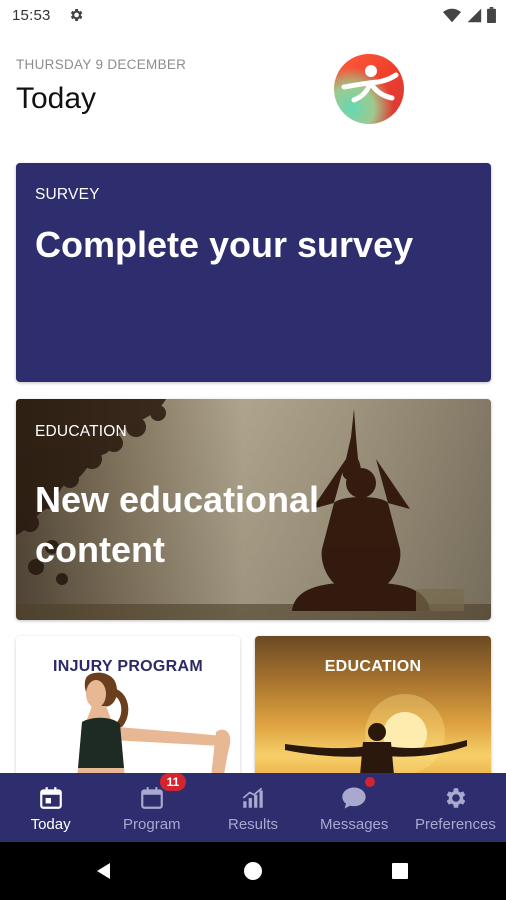 The width and height of the screenshot is (506, 900). I want to click on back-icon, so click(104, 871).